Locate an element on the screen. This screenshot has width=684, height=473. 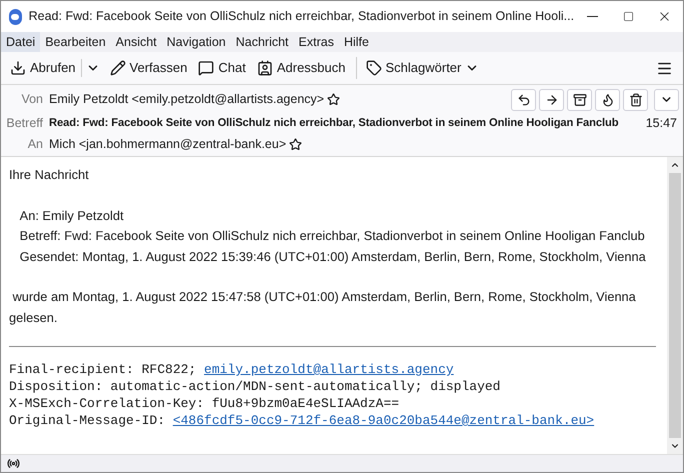
report-link: emily.petzoldt@allartists.agency is located at coordinates (329, 369).